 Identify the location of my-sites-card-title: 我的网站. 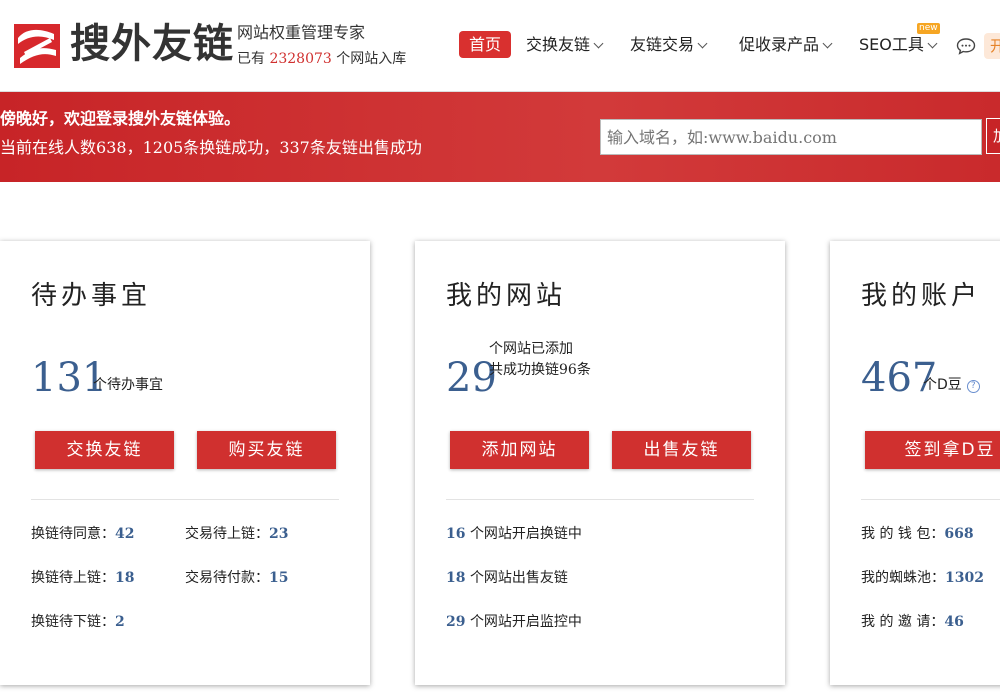
(506, 296).